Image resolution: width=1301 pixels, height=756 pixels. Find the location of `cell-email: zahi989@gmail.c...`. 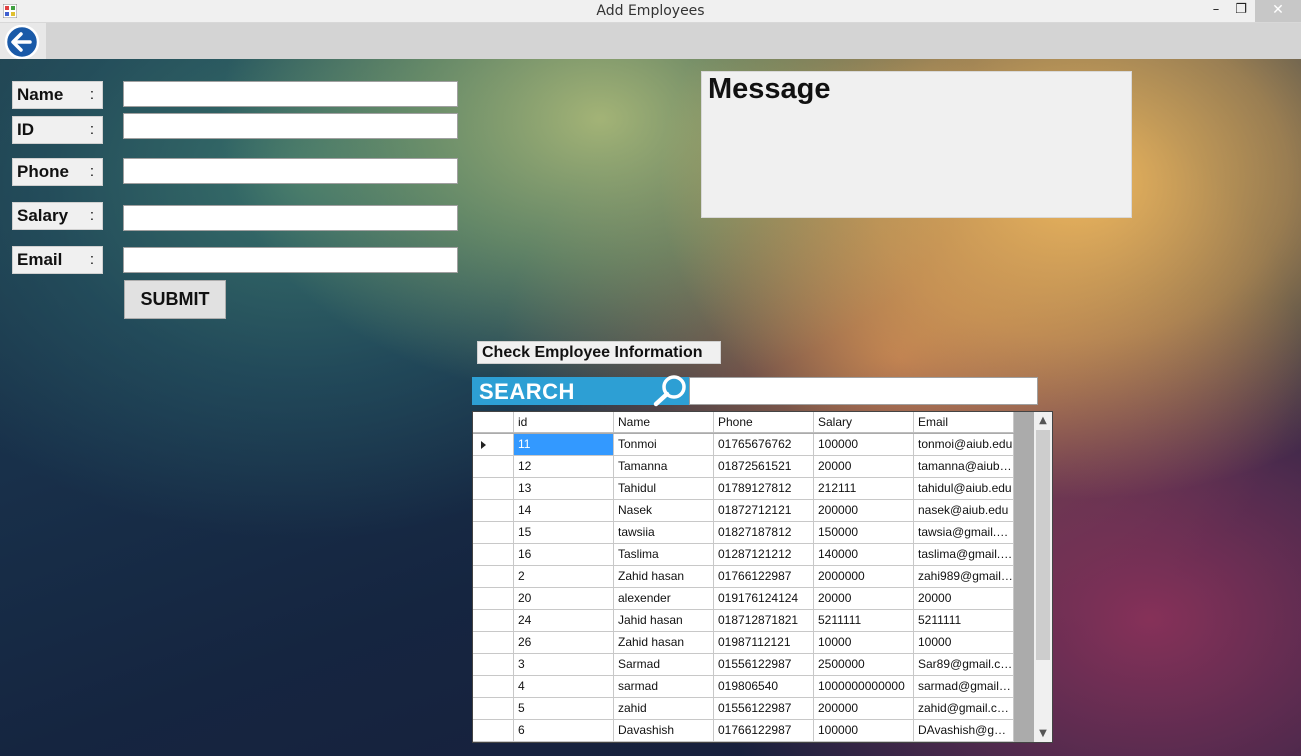

cell-email: zahi989@gmail.c... is located at coordinates (964, 576).